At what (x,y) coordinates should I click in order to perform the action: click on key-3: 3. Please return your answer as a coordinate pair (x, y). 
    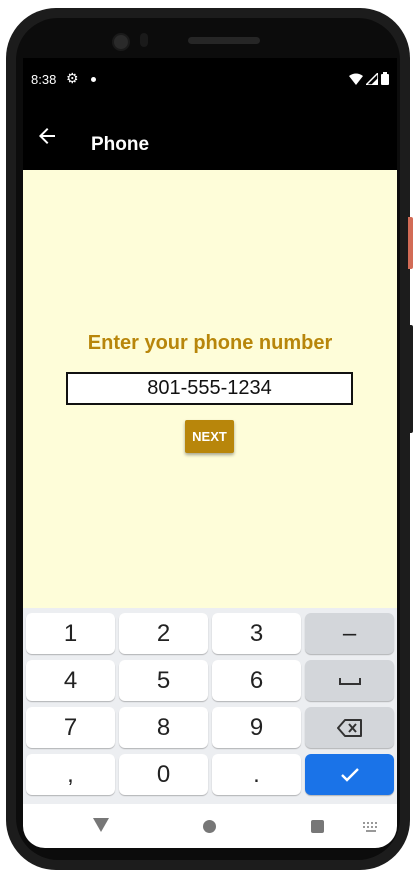
    Looking at the image, I should click on (256, 633).